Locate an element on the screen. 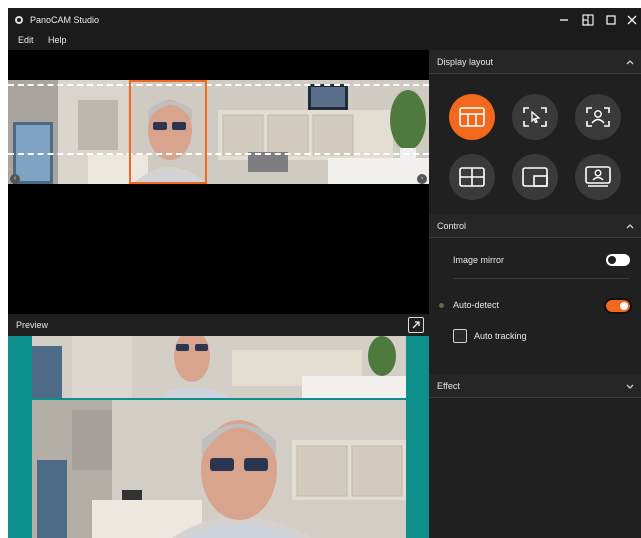 The image size is (641, 538). menu-help: Help is located at coordinates (57, 40).